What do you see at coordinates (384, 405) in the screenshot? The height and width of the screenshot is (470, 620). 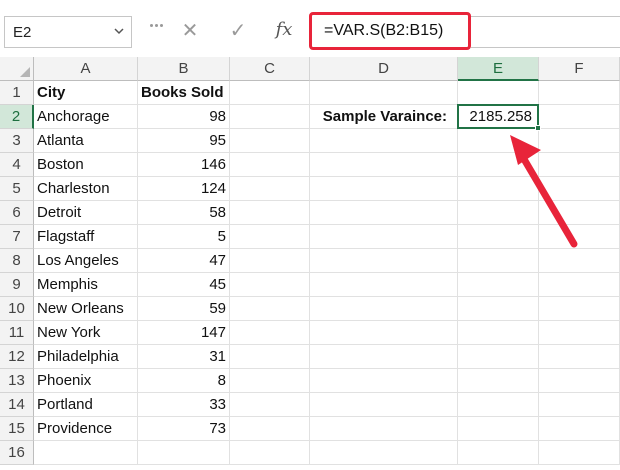 I see `cell-d14` at bounding box center [384, 405].